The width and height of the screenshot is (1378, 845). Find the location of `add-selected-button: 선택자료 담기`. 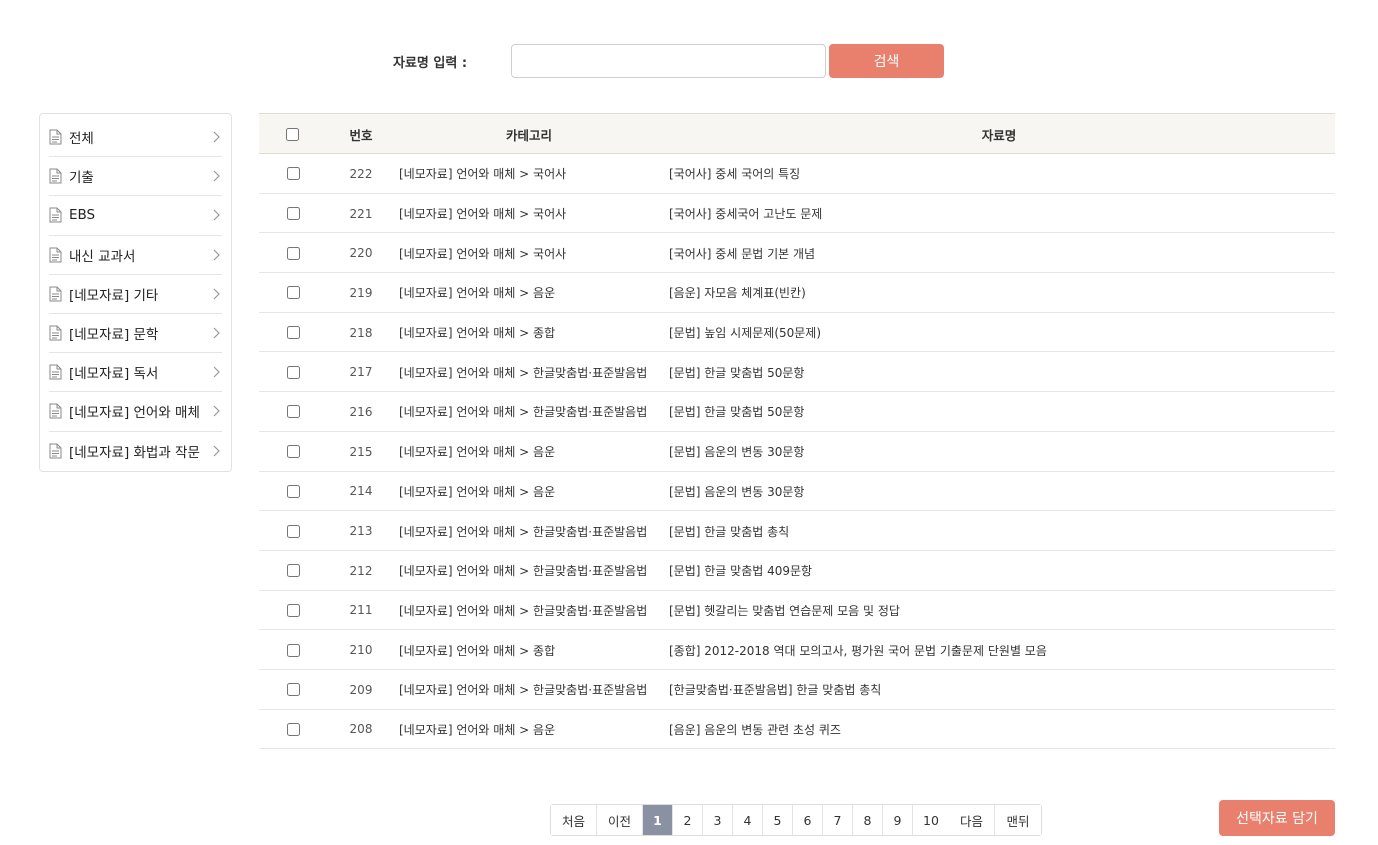

add-selected-button: 선택자료 담기 is located at coordinates (1277, 818).